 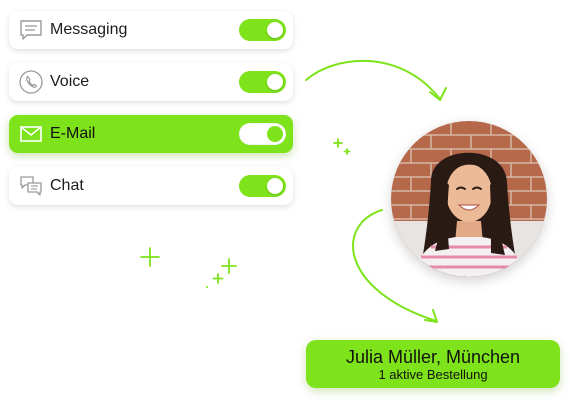 I want to click on channel-row-email: E-Mail, so click(x=151, y=134).